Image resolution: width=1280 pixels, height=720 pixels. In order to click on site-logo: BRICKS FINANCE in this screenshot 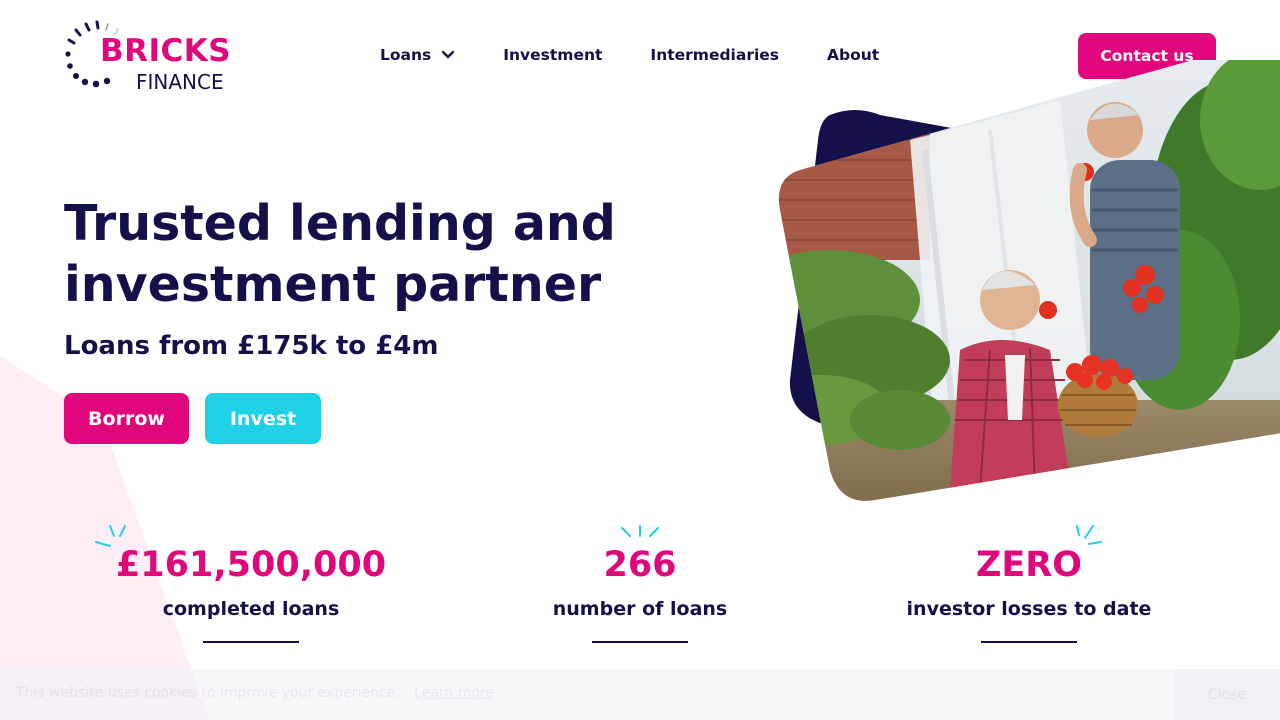, I will do `click(151, 57)`.